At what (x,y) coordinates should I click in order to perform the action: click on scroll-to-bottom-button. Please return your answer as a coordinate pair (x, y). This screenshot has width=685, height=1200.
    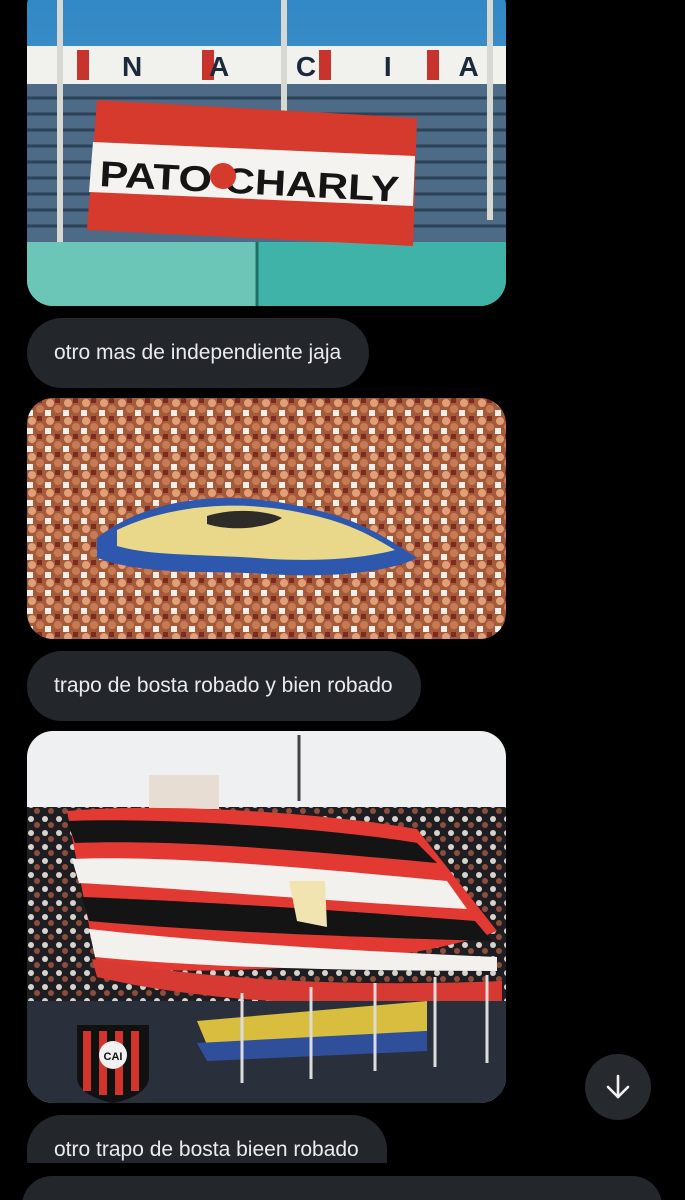
    Looking at the image, I should click on (618, 1087).